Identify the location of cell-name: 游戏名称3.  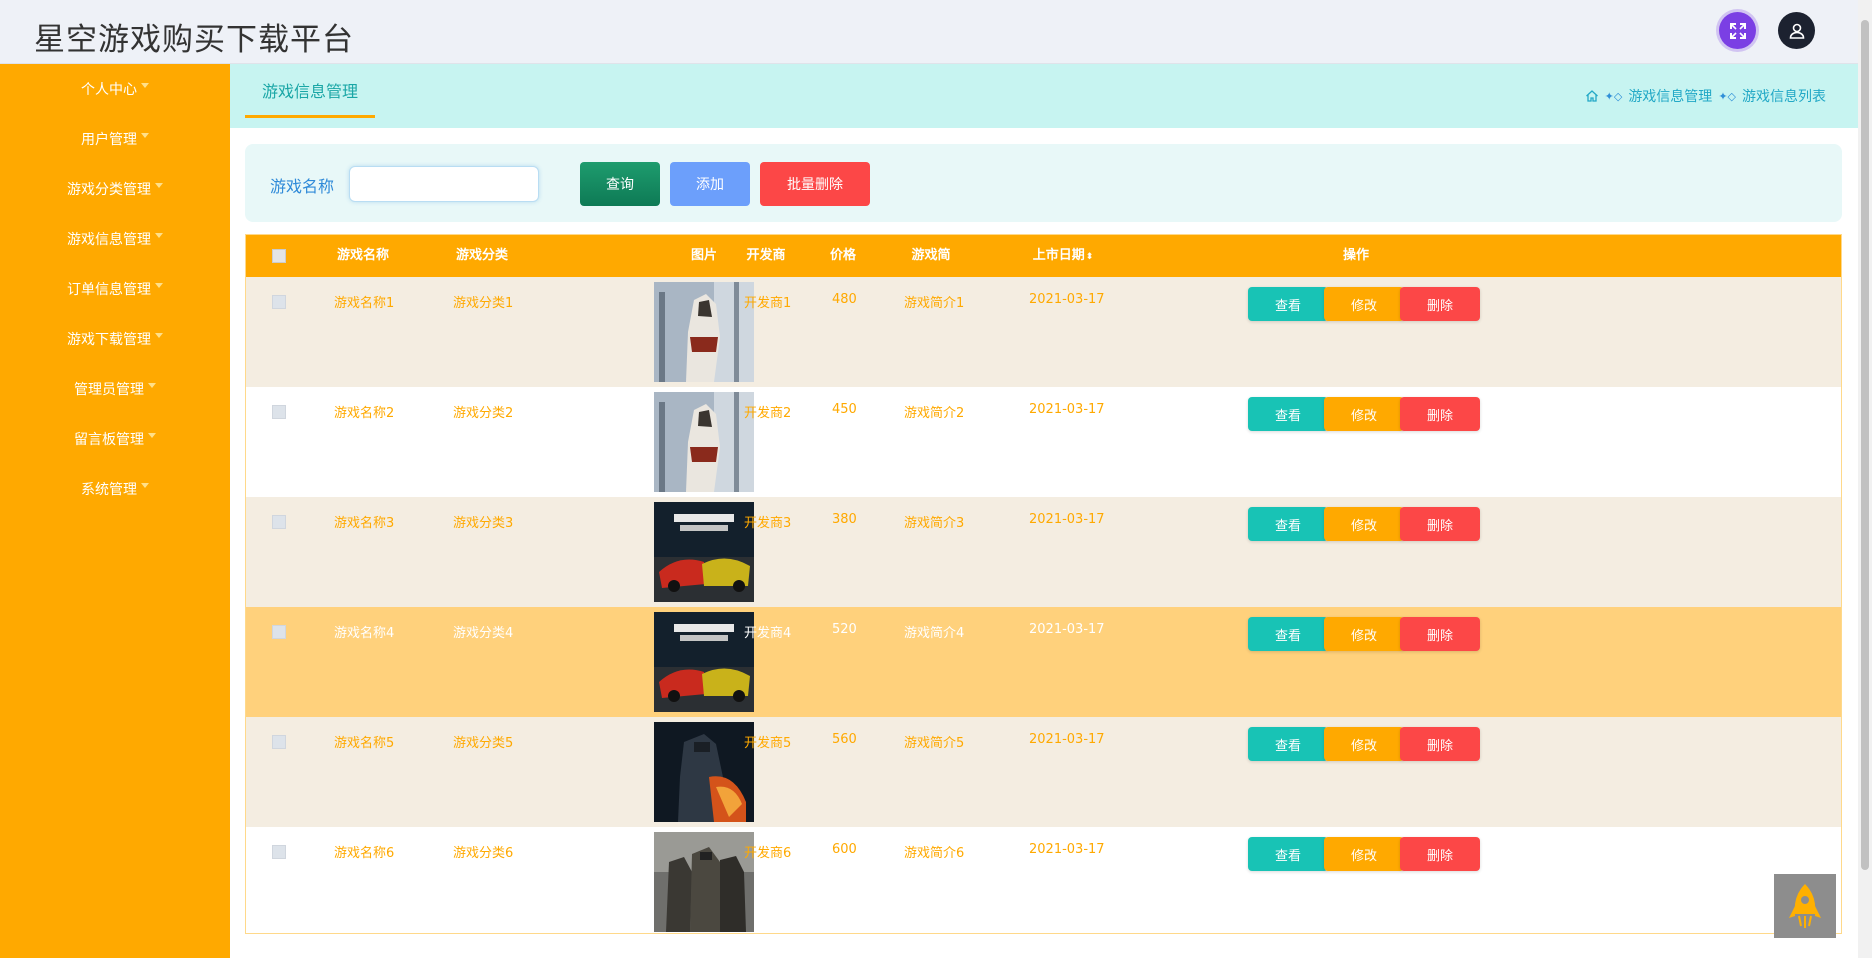
(364, 523).